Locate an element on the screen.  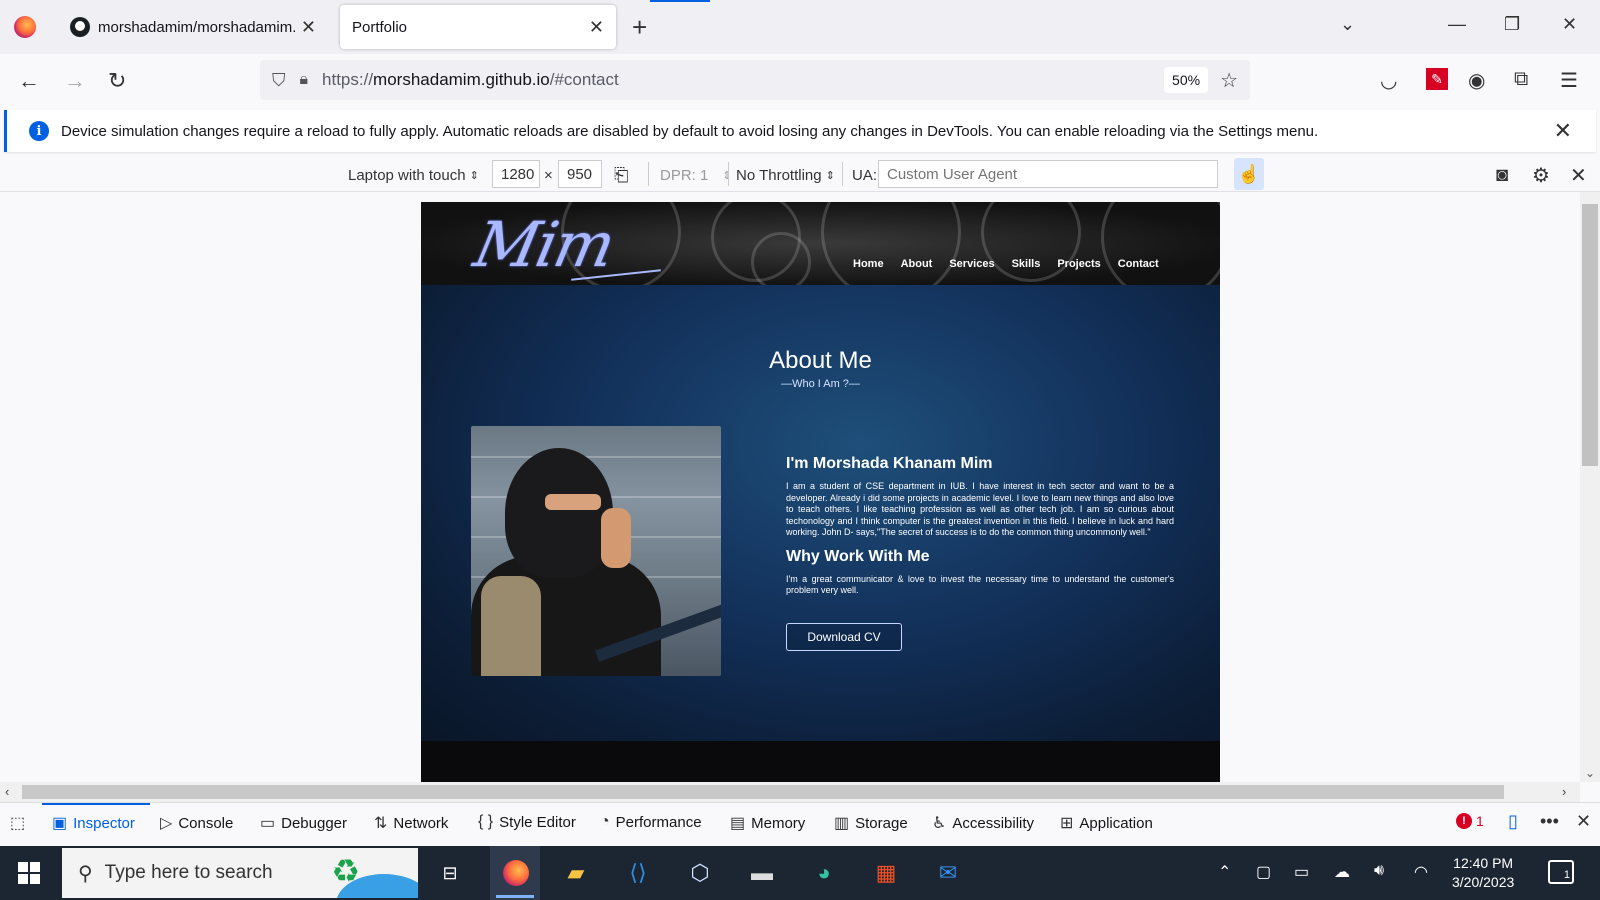
minimize-icon: — is located at coordinates (1457, 24).